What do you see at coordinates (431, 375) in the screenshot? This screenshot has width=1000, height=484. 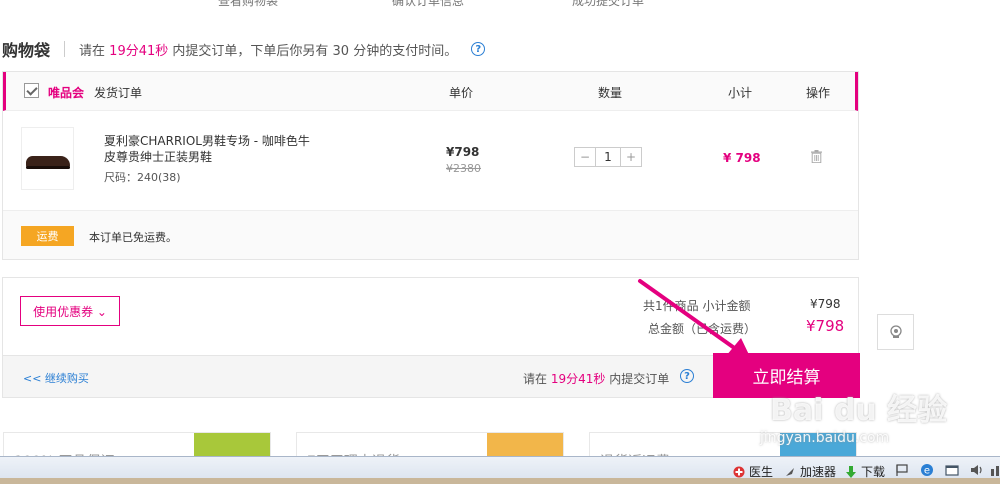 I see `checkout-bar: << 继续购买 请在 19分41秒 内提交订单 ? 立即结算` at bounding box center [431, 375].